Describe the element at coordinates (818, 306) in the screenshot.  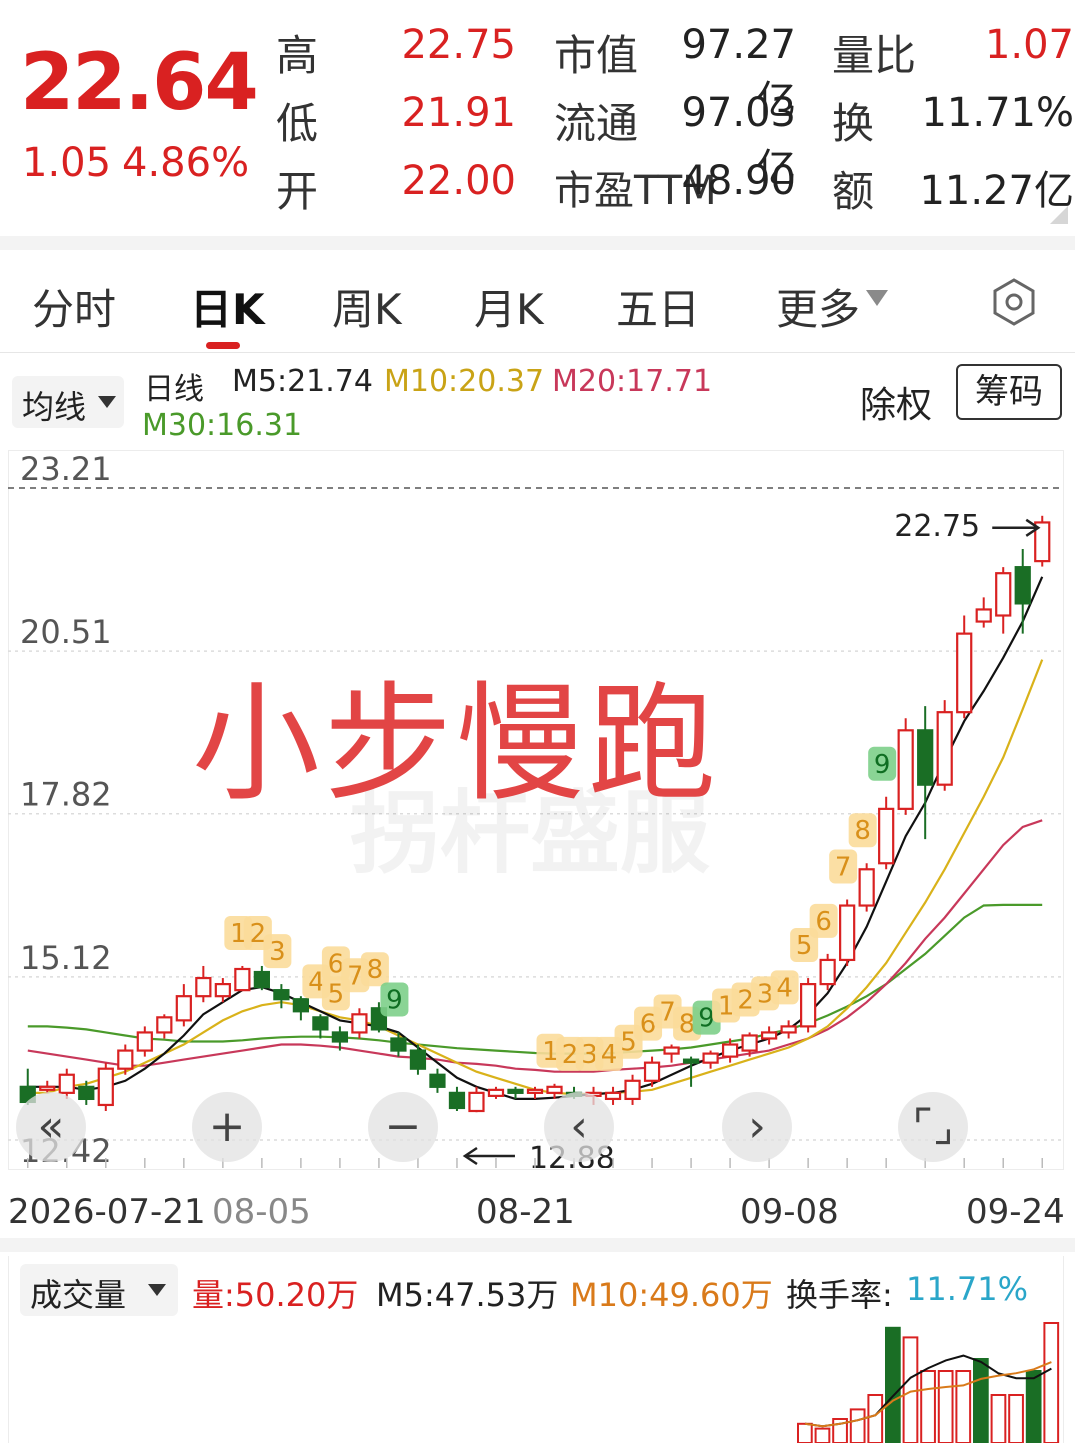
I see `tab-5: 更多` at that location.